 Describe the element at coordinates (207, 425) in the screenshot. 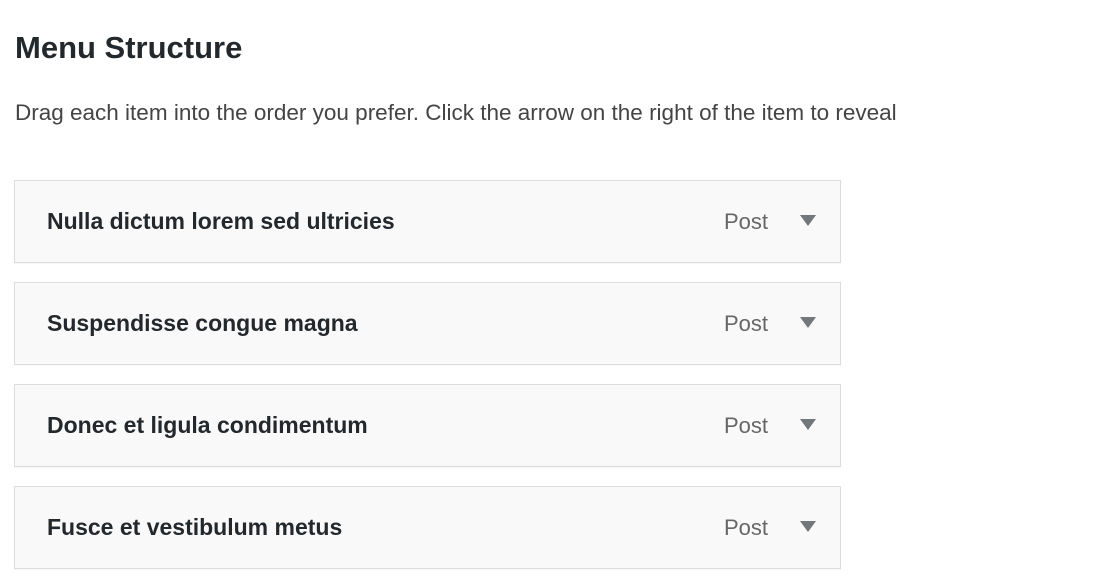

I see `menu-item-title: Donec et ligula condimentum` at that location.